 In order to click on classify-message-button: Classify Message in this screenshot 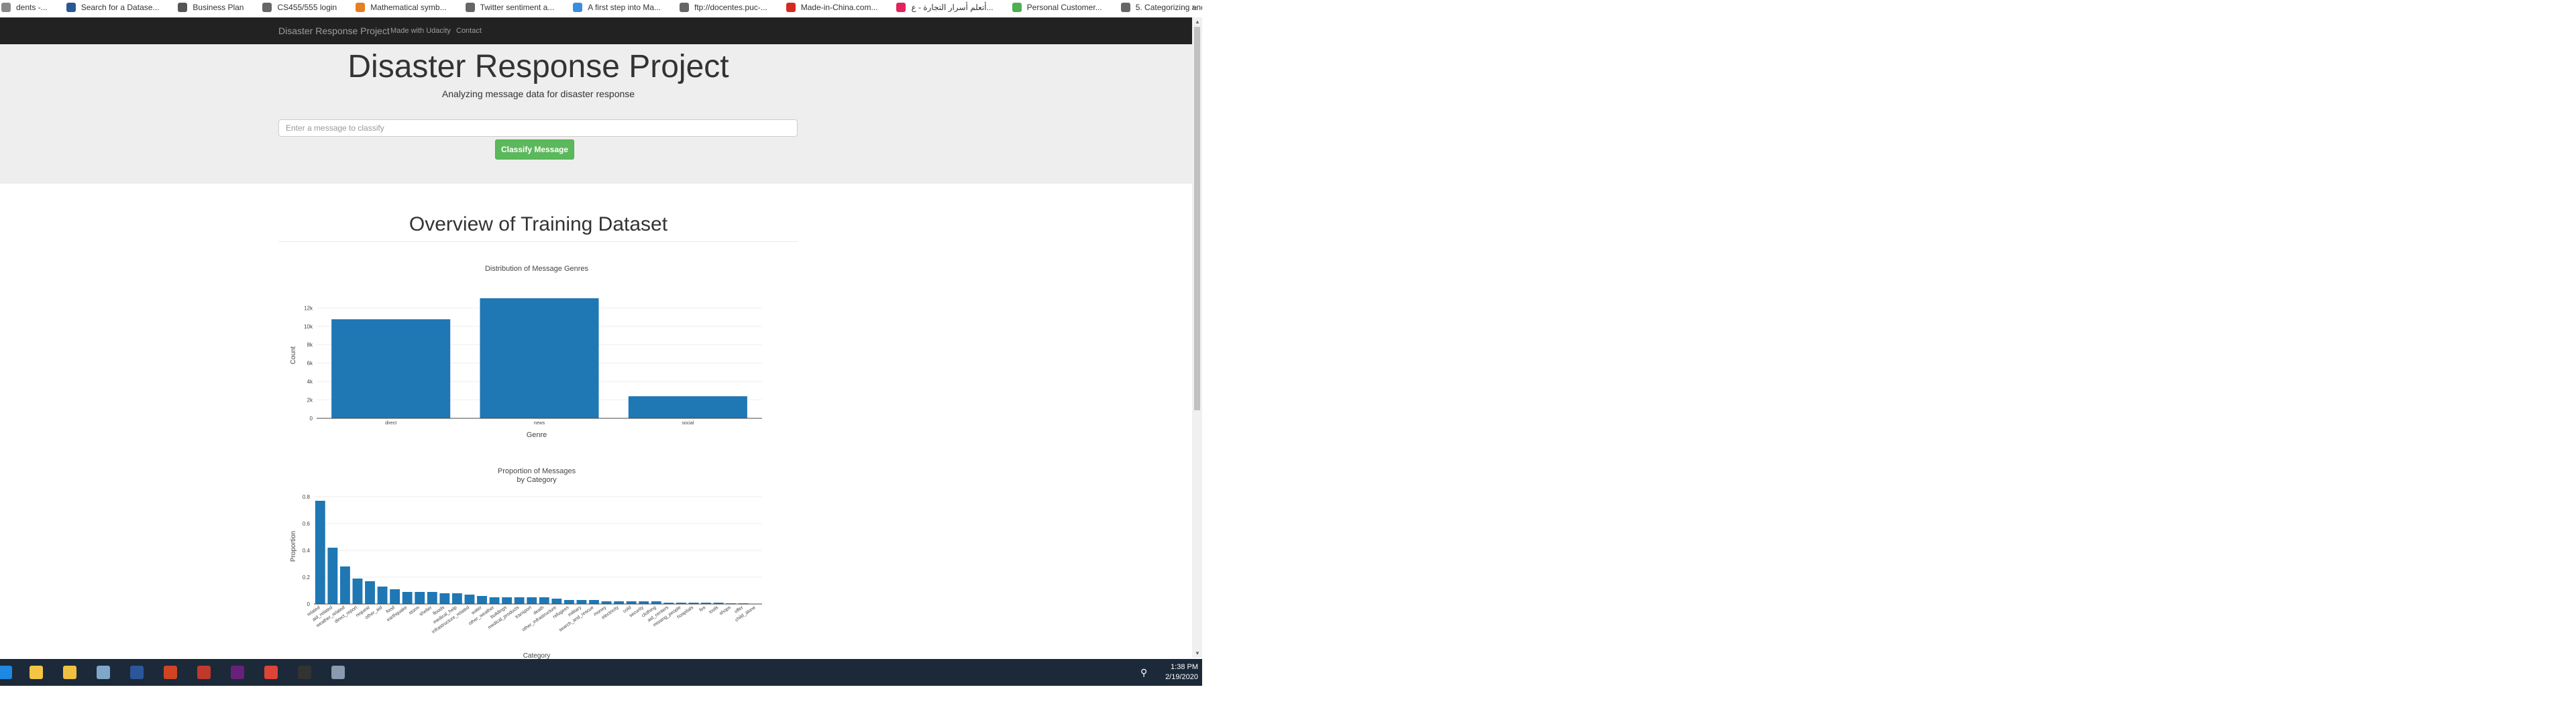, I will do `click(534, 149)`.